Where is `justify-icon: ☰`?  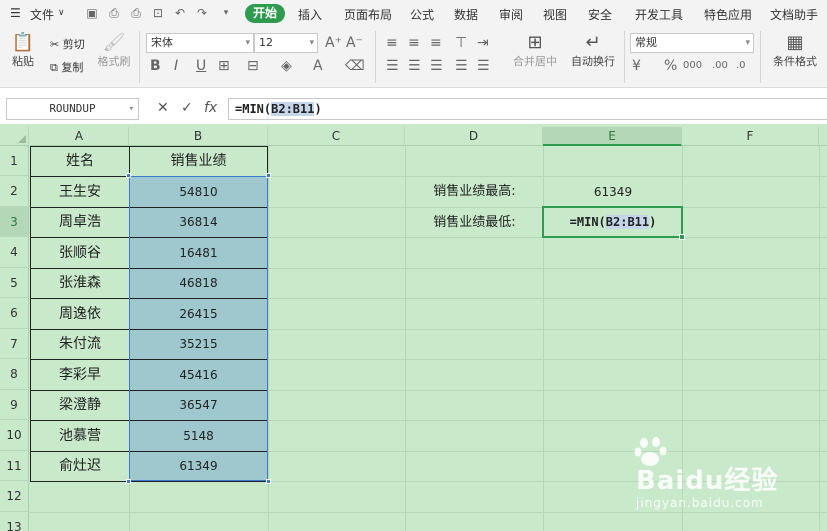
justify-icon: ☰ is located at coordinates (461, 66).